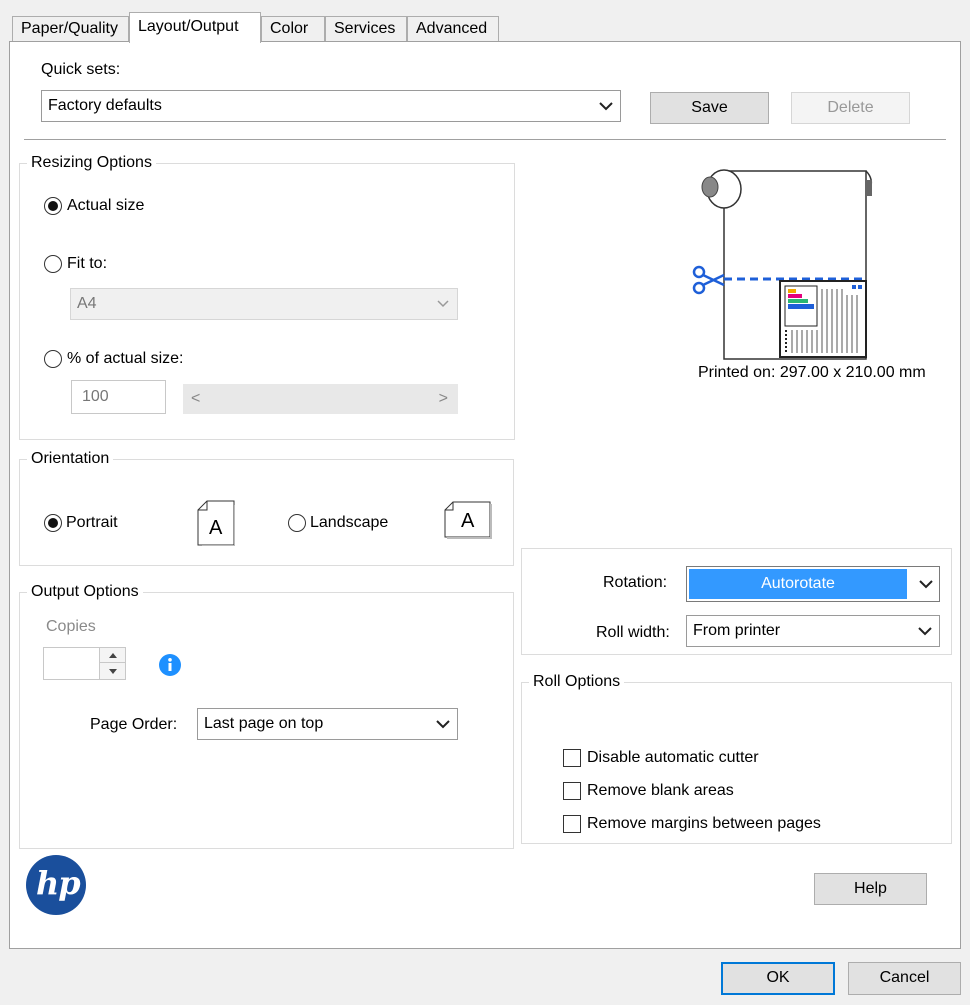 Image resolution: width=970 pixels, height=1005 pixels. What do you see at coordinates (87, 303) in the screenshot?
I see `fit-to-value: A4` at bounding box center [87, 303].